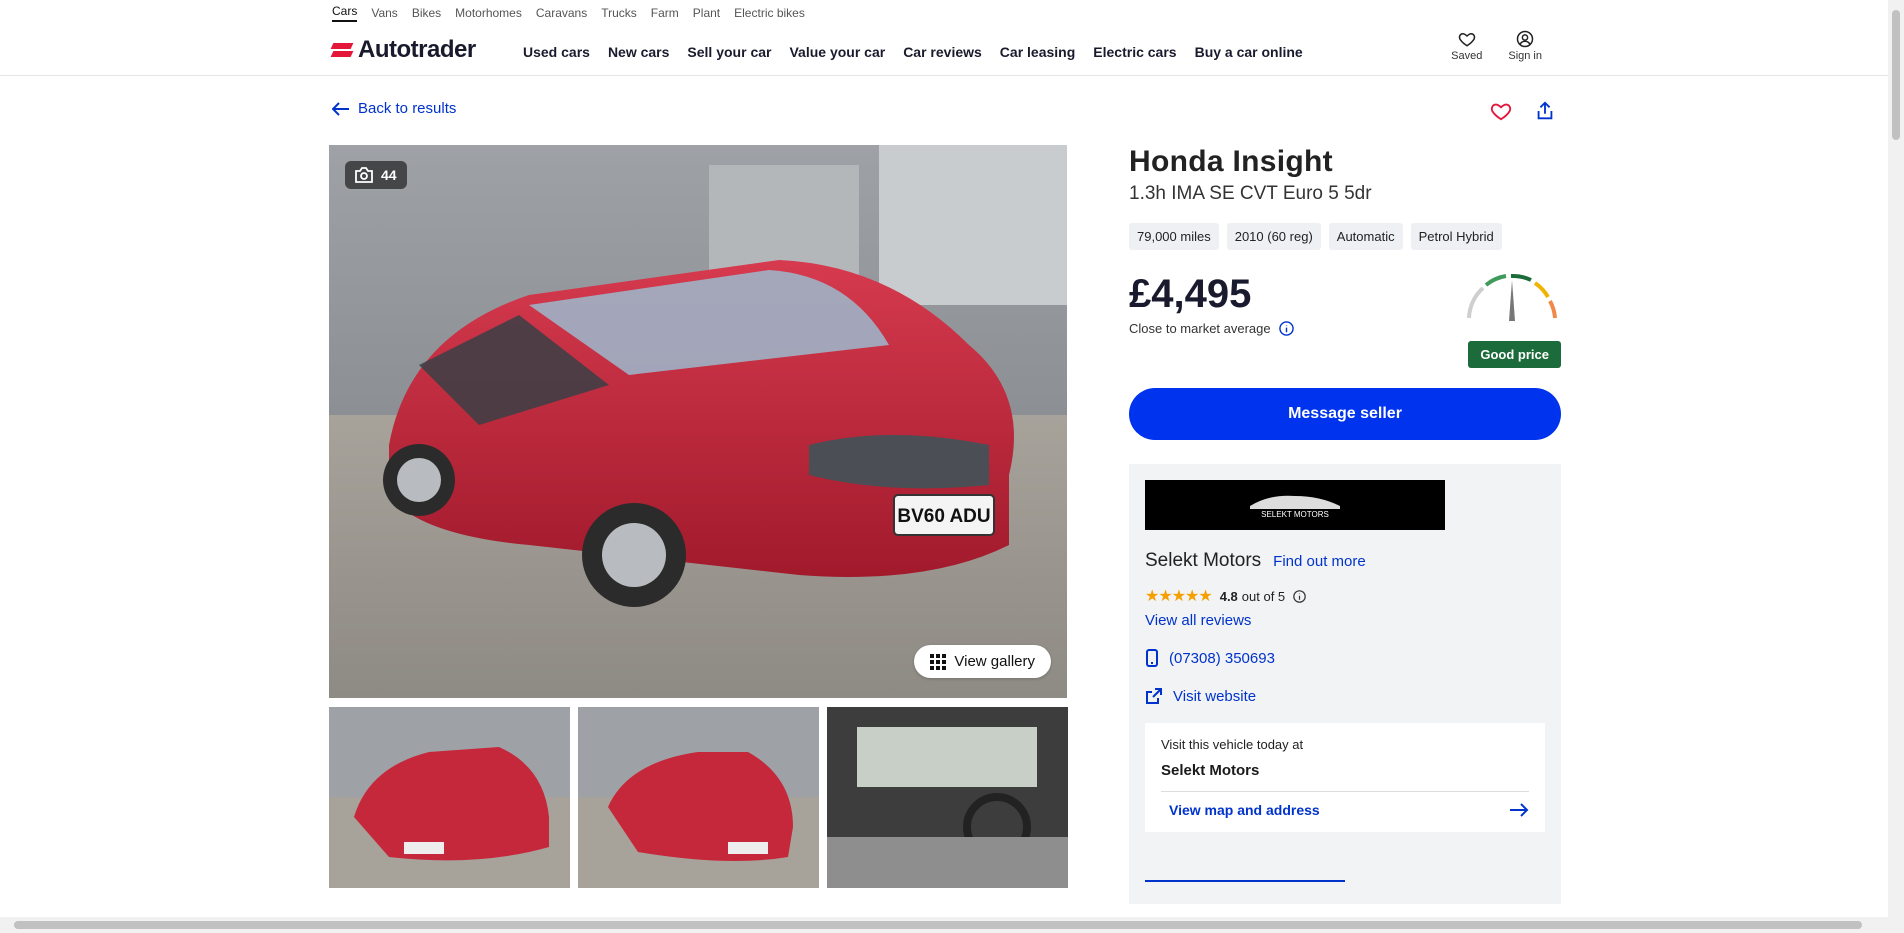  I want to click on spec-year: 2010 (60 reg), so click(1273, 236).